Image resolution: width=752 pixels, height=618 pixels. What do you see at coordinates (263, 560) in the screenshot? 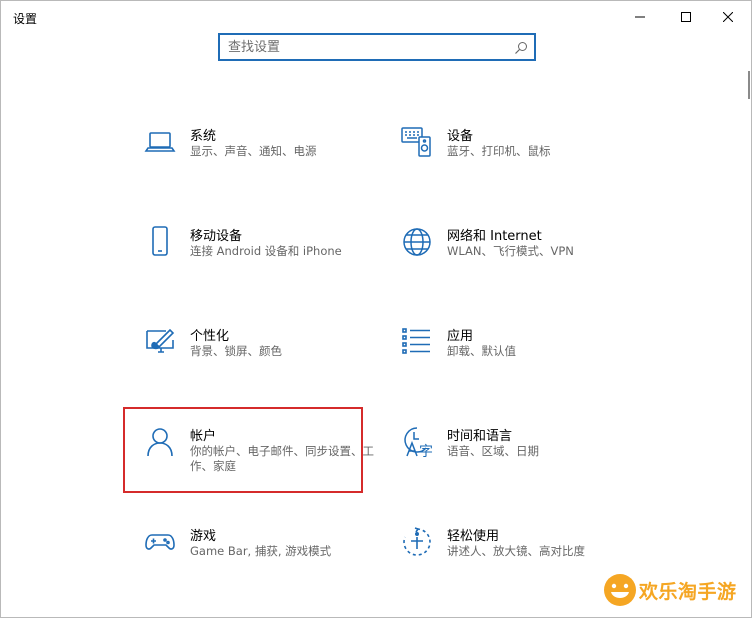
I see `category-gaming: 游戏 Game Bar, 捕获, 游戏模式` at bounding box center [263, 560].